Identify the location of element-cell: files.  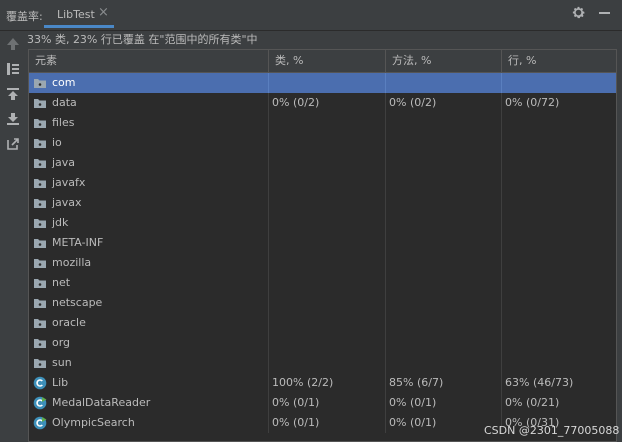
(149, 123).